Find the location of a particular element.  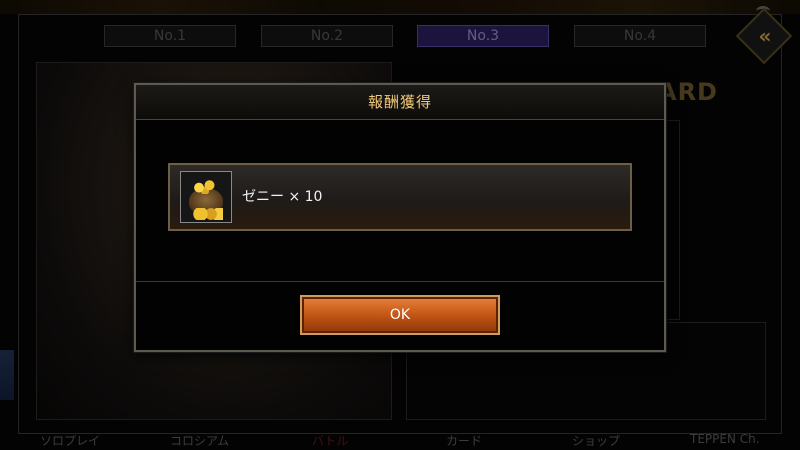

gold-coins-top is located at coordinates (205, 186).